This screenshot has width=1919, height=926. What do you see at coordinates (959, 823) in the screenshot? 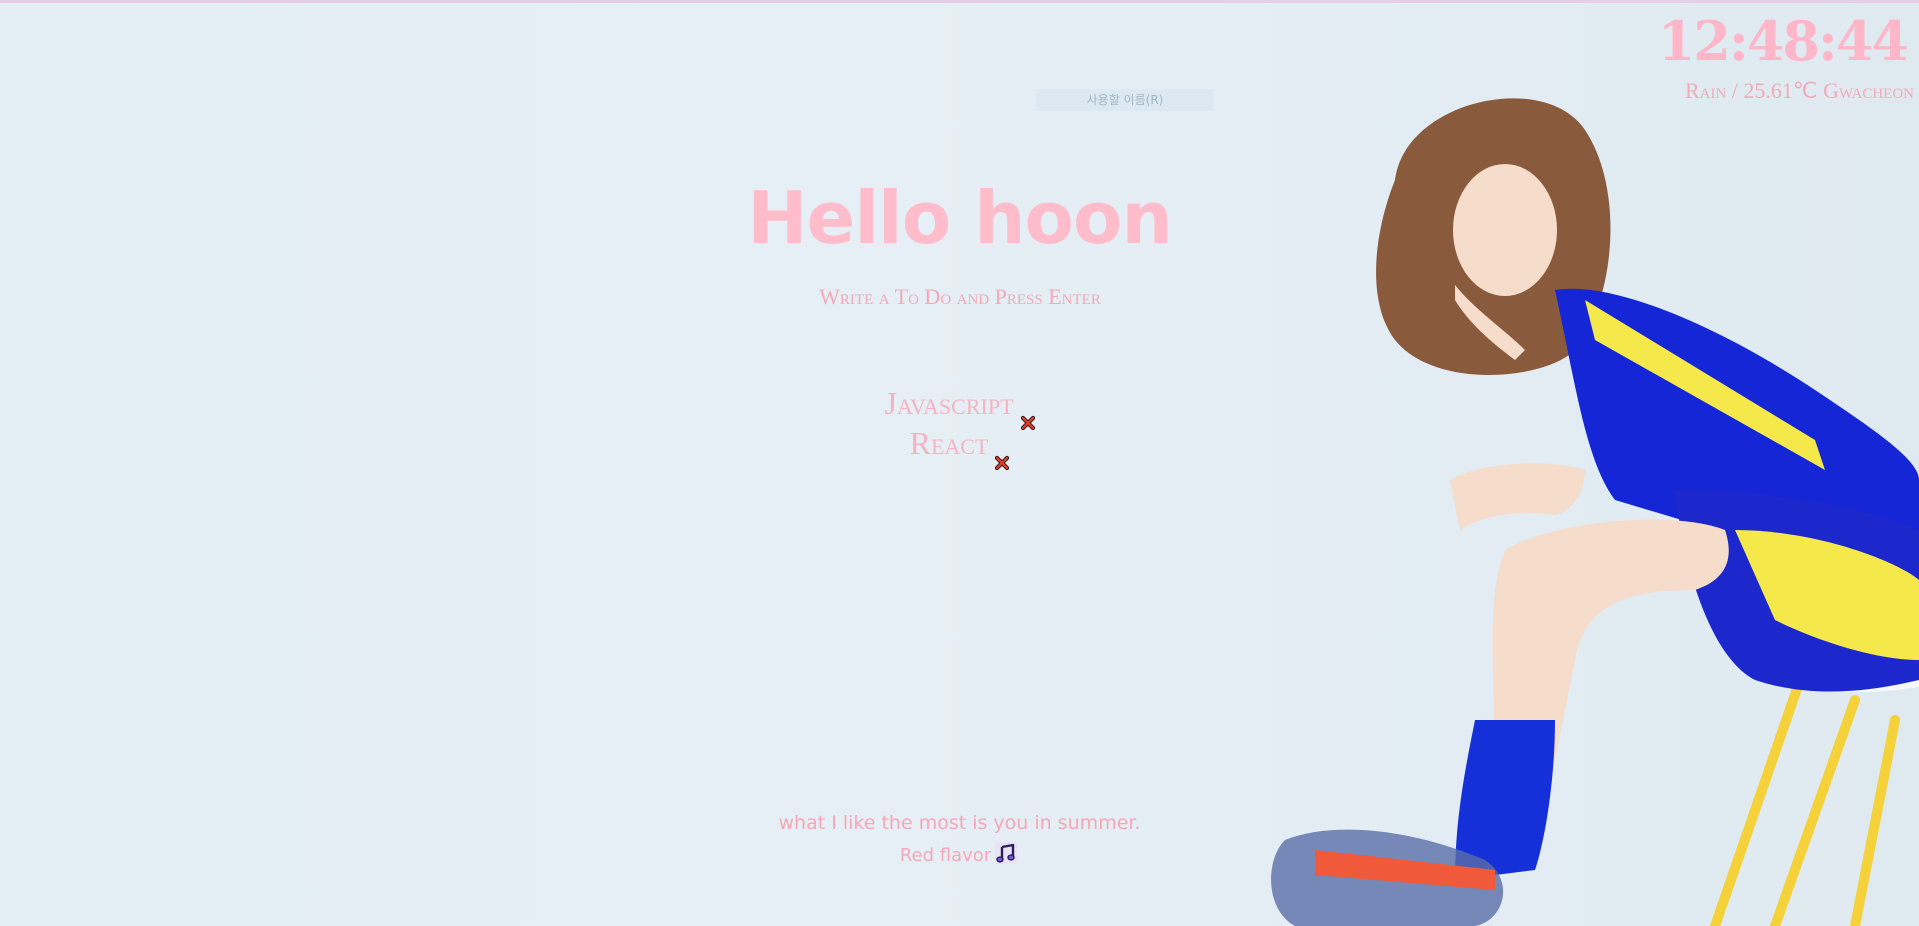
I see `quote-text: what I like the most is you in summer.` at bounding box center [959, 823].